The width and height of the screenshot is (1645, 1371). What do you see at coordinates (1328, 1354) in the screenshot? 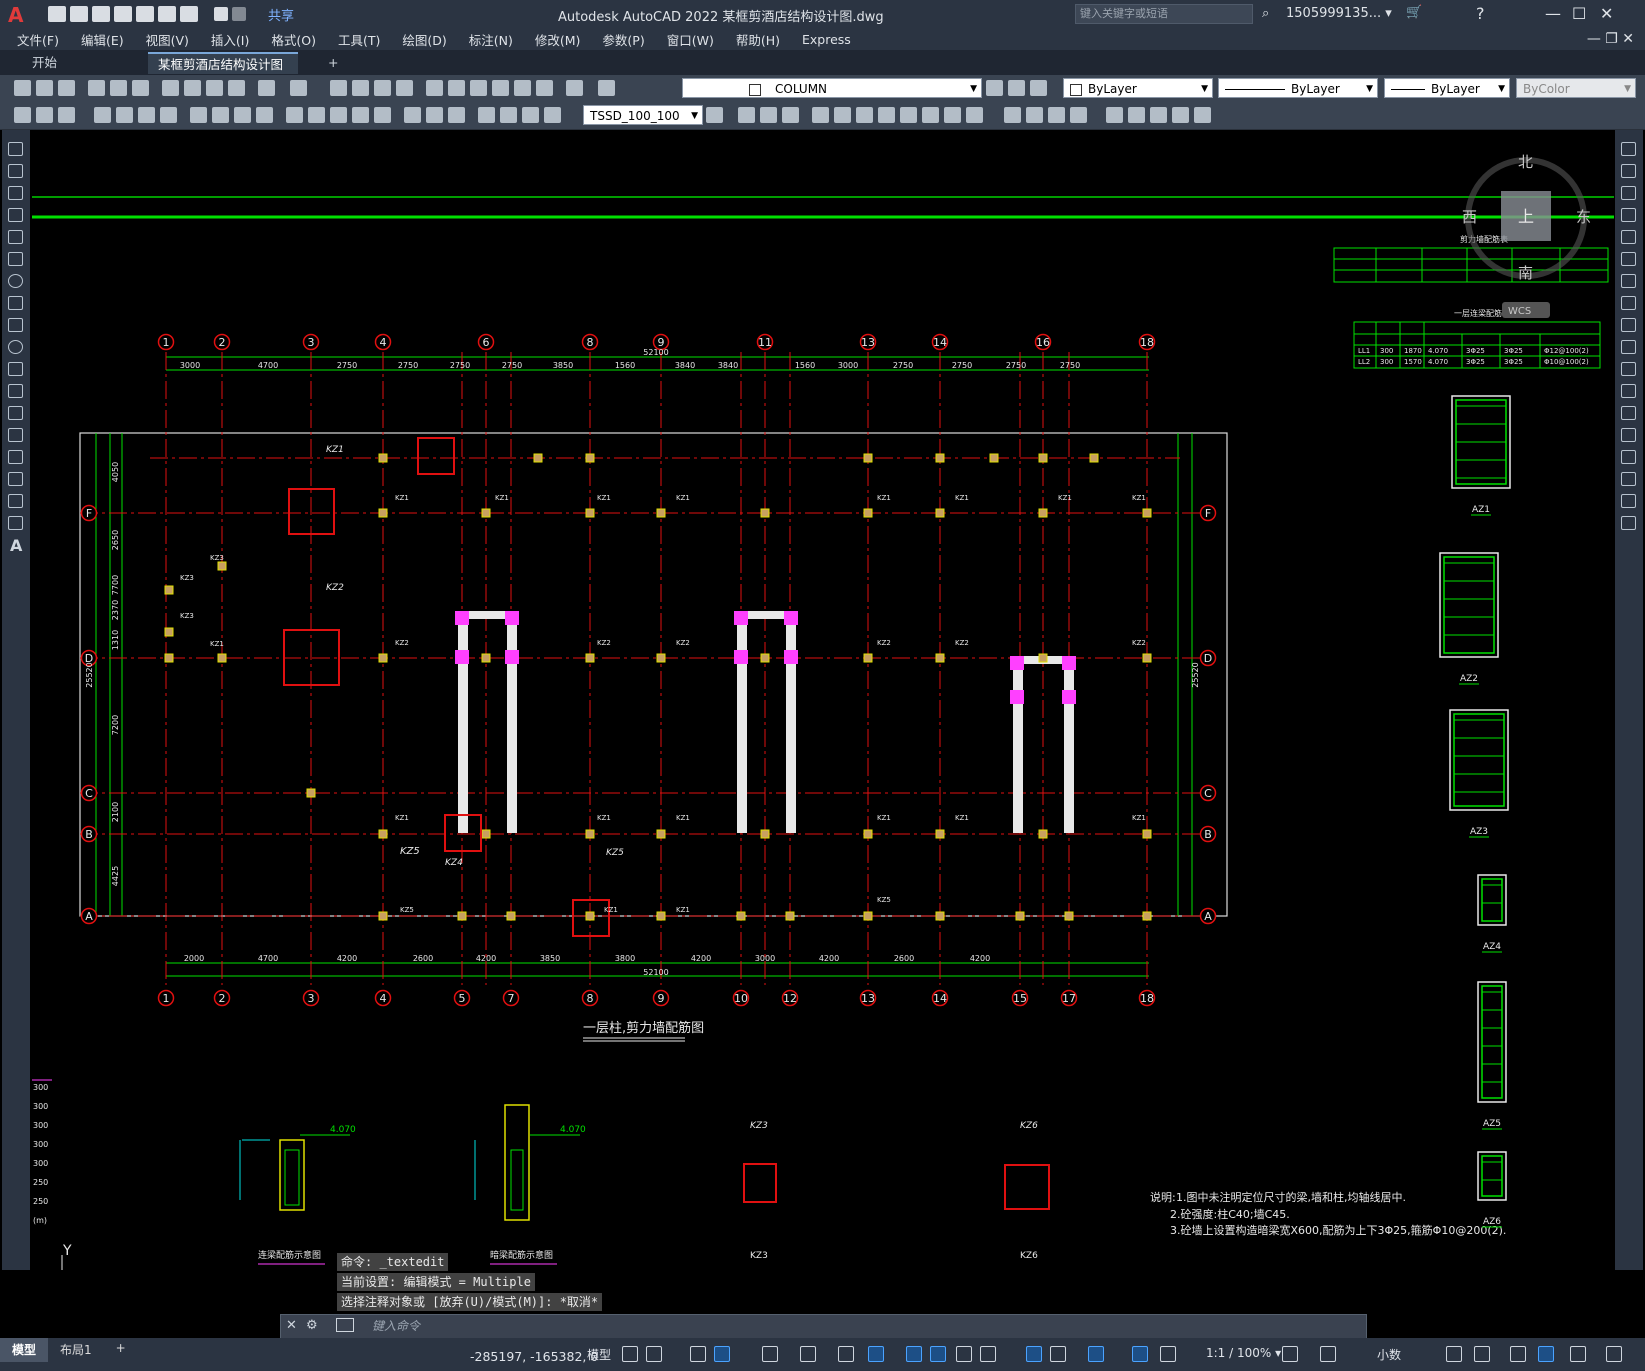
I see `annotation-monitor-icon` at bounding box center [1328, 1354].